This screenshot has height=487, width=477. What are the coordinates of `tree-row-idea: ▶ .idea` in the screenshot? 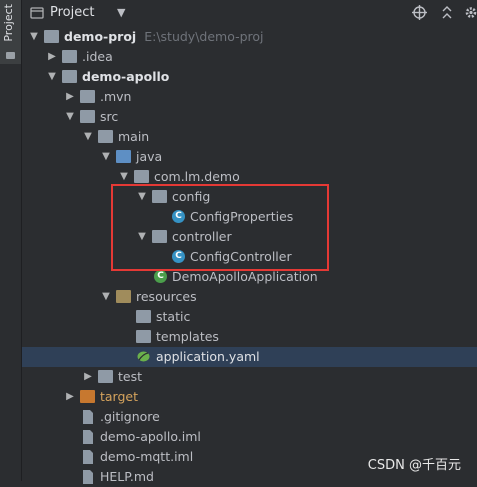 It's located at (249, 57).